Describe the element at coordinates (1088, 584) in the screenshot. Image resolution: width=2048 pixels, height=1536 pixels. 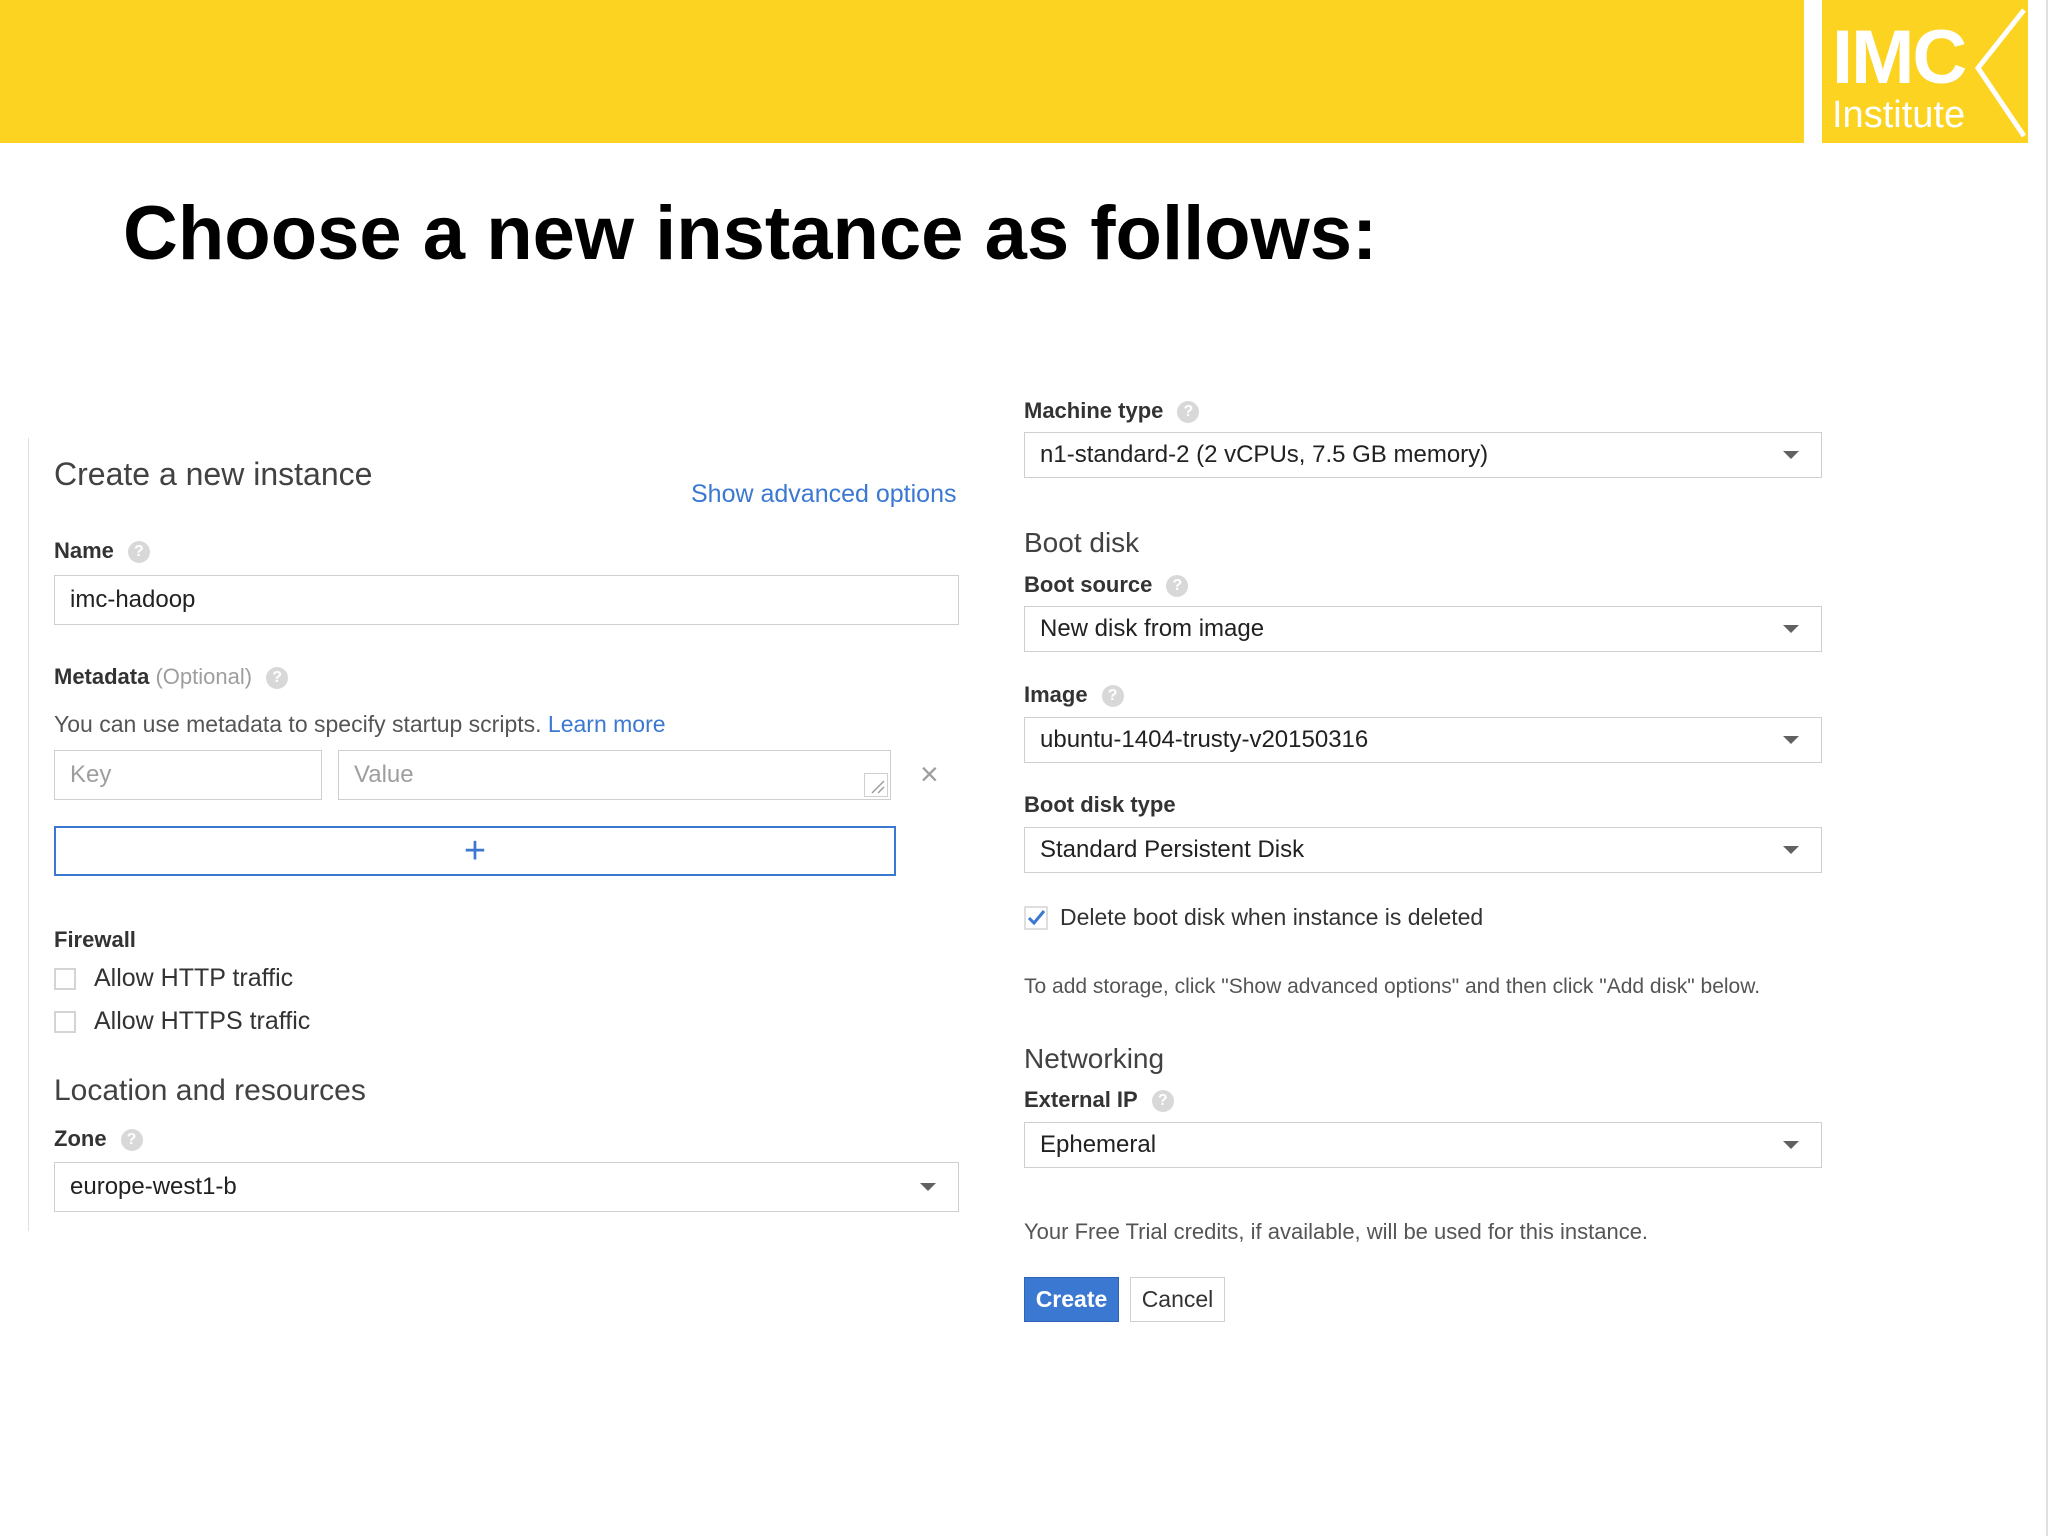
I see `boot-source-label-text: Boot source` at that location.